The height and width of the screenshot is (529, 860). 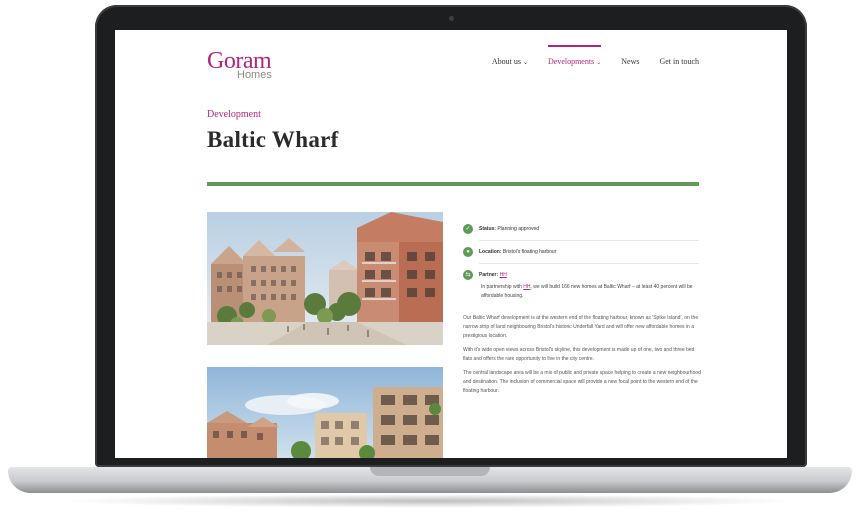 I want to click on laptop-notch, so click(x=430, y=471).